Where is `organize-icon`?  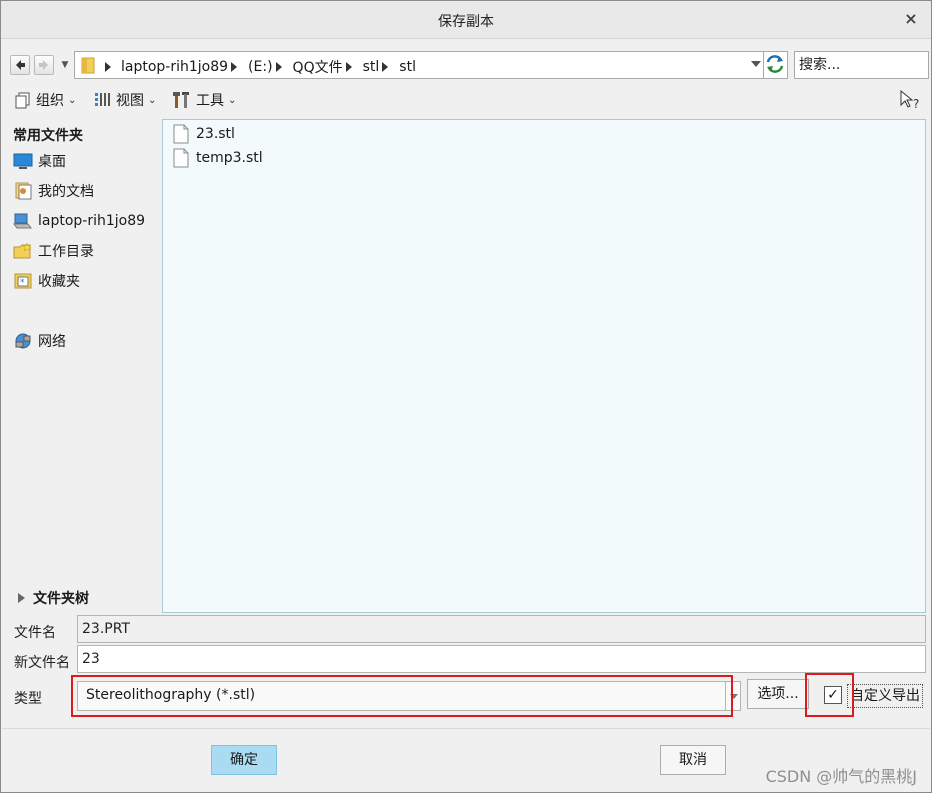
organize-icon is located at coordinates (22, 100).